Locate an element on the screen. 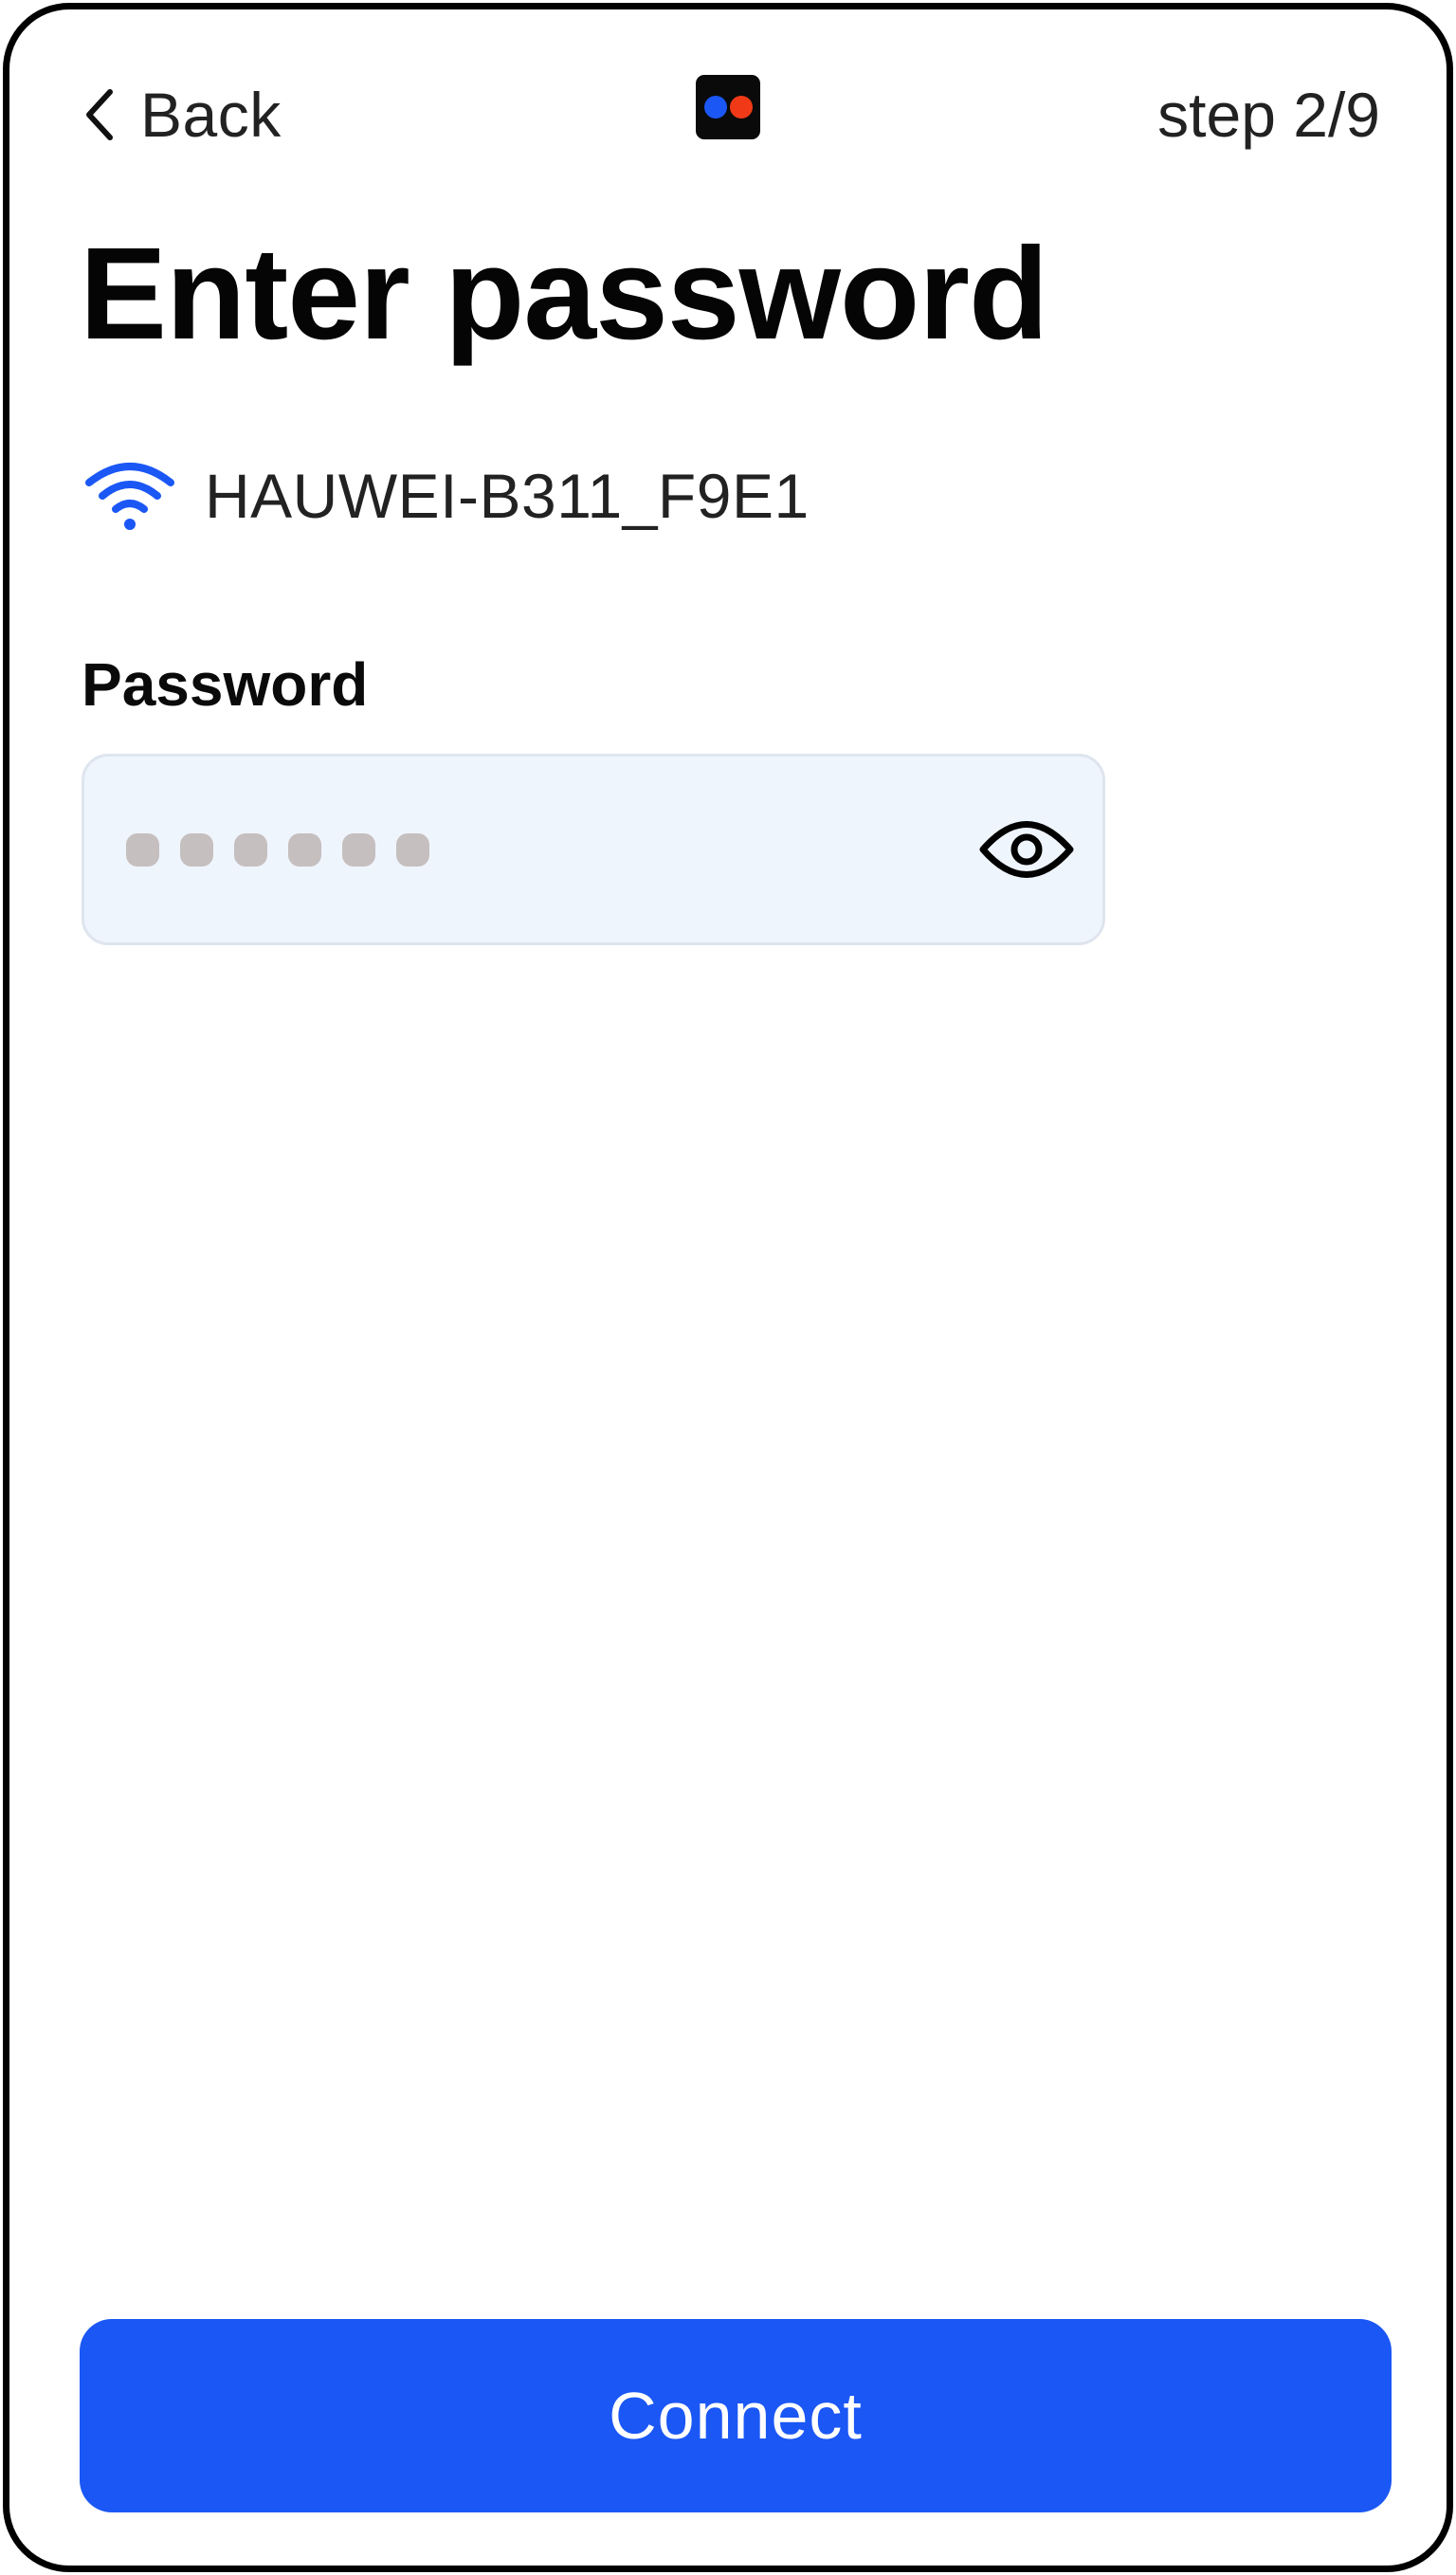  step-indicator: step 2/9 is located at coordinates (1268, 115).